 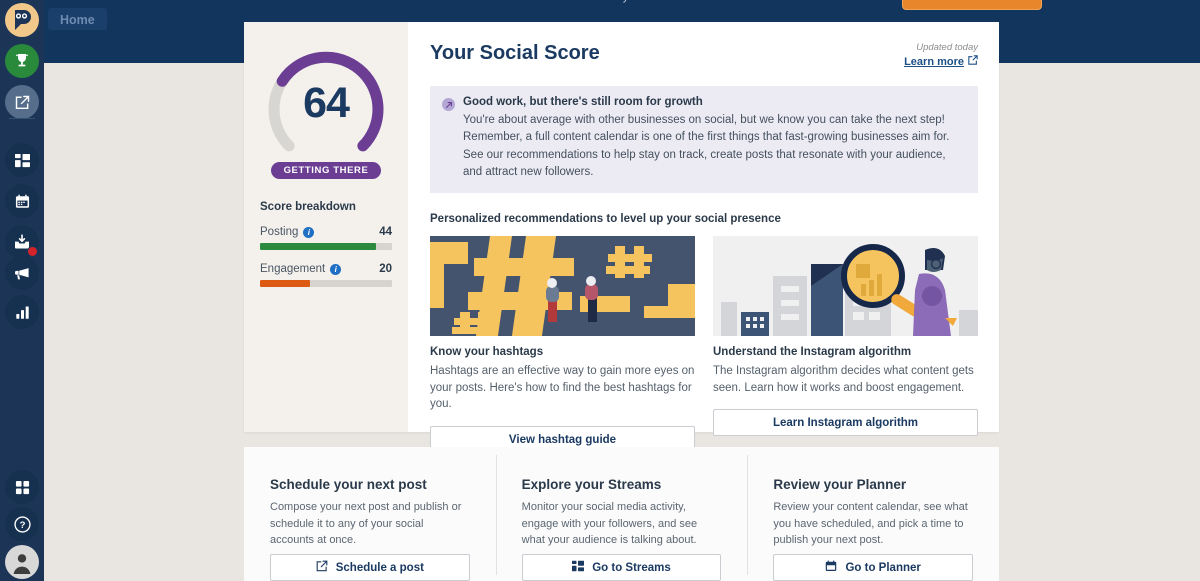 What do you see at coordinates (831, 567) in the screenshot?
I see `calendar-icon` at bounding box center [831, 567].